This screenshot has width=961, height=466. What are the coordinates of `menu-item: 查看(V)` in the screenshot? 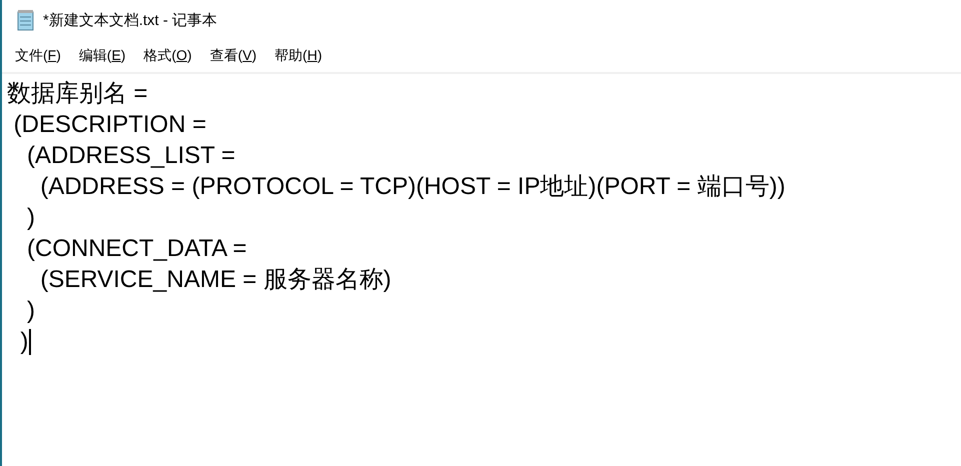 It's located at (233, 56).